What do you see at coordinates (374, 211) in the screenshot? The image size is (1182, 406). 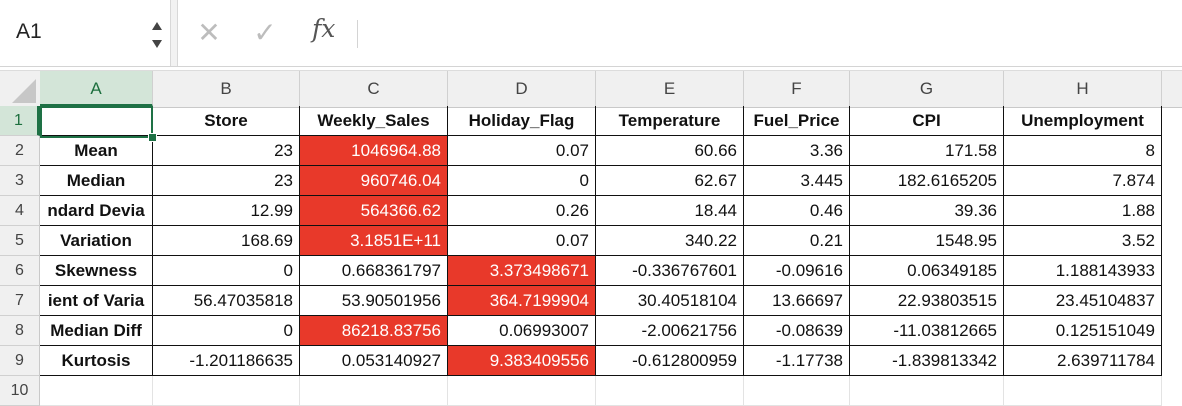 I see `cell-c4: 564366.62` at bounding box center [374, 211].